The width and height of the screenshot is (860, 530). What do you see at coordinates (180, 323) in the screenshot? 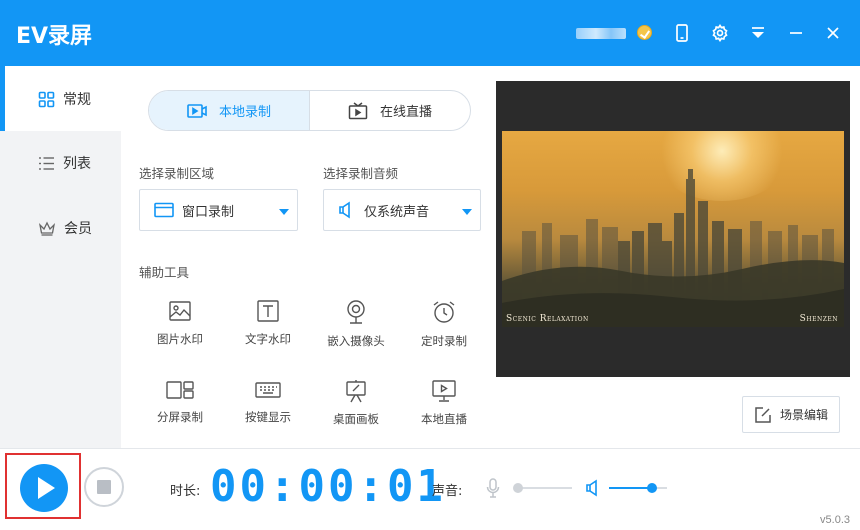
I see `tool-image-watermark: 图片水印` at bounding box center [180, 323].